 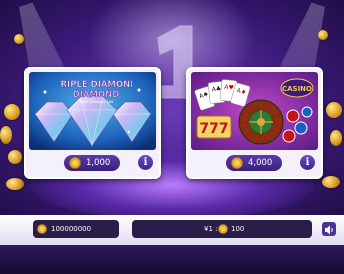 I want to click on bet-rate-value: 100, so click(x=238, y=229).